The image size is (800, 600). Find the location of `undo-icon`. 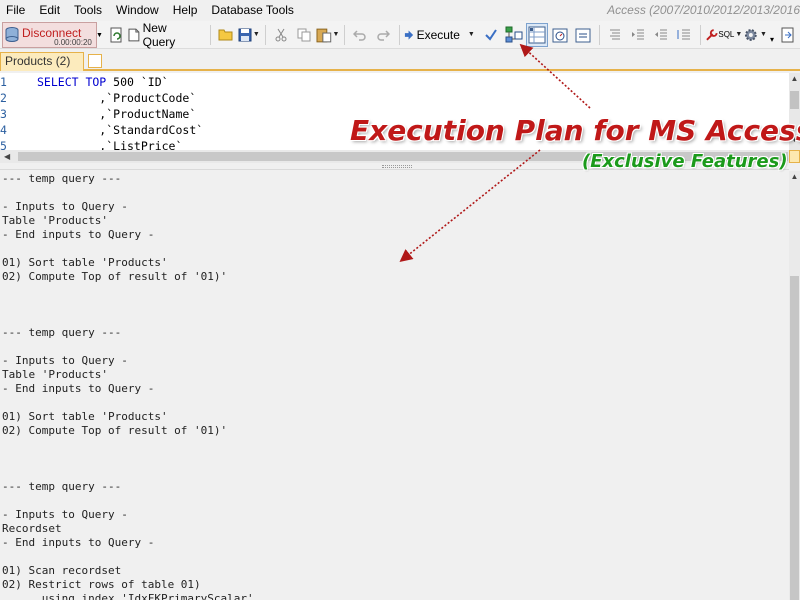

undo-icon is located at coordinates (360, 35).